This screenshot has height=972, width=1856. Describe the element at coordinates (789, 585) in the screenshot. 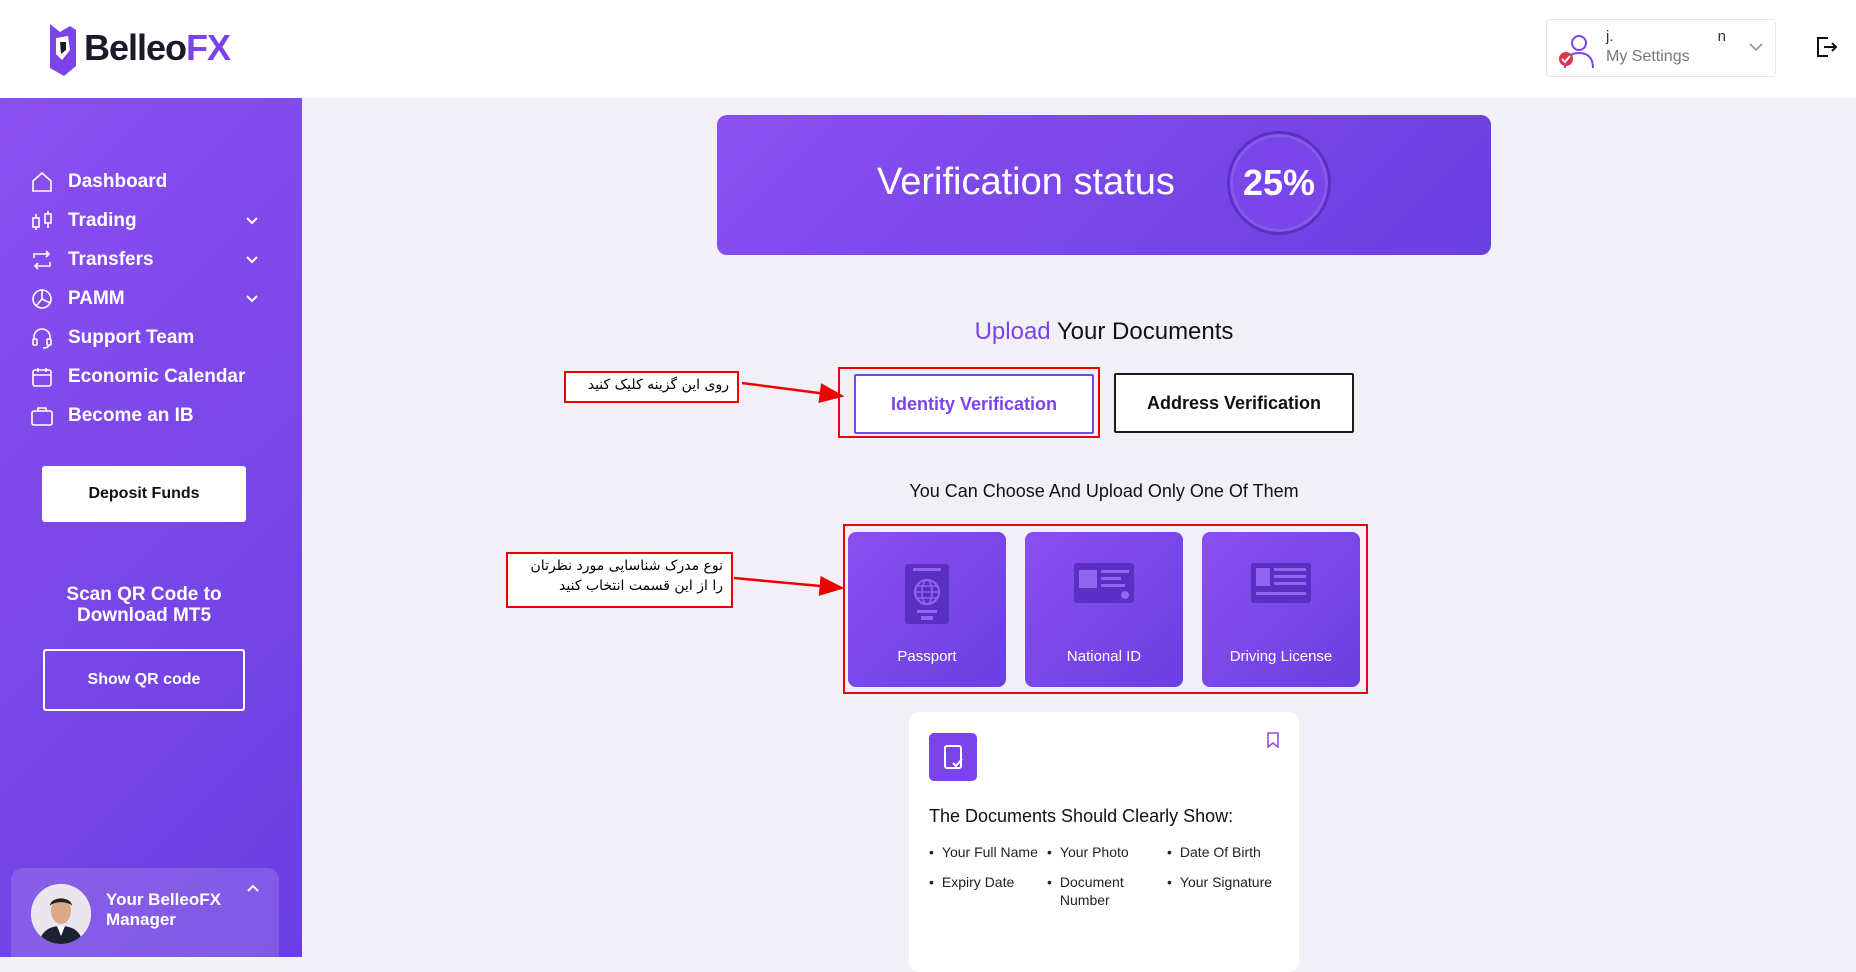

I see `arrow-to-documents` at that location.